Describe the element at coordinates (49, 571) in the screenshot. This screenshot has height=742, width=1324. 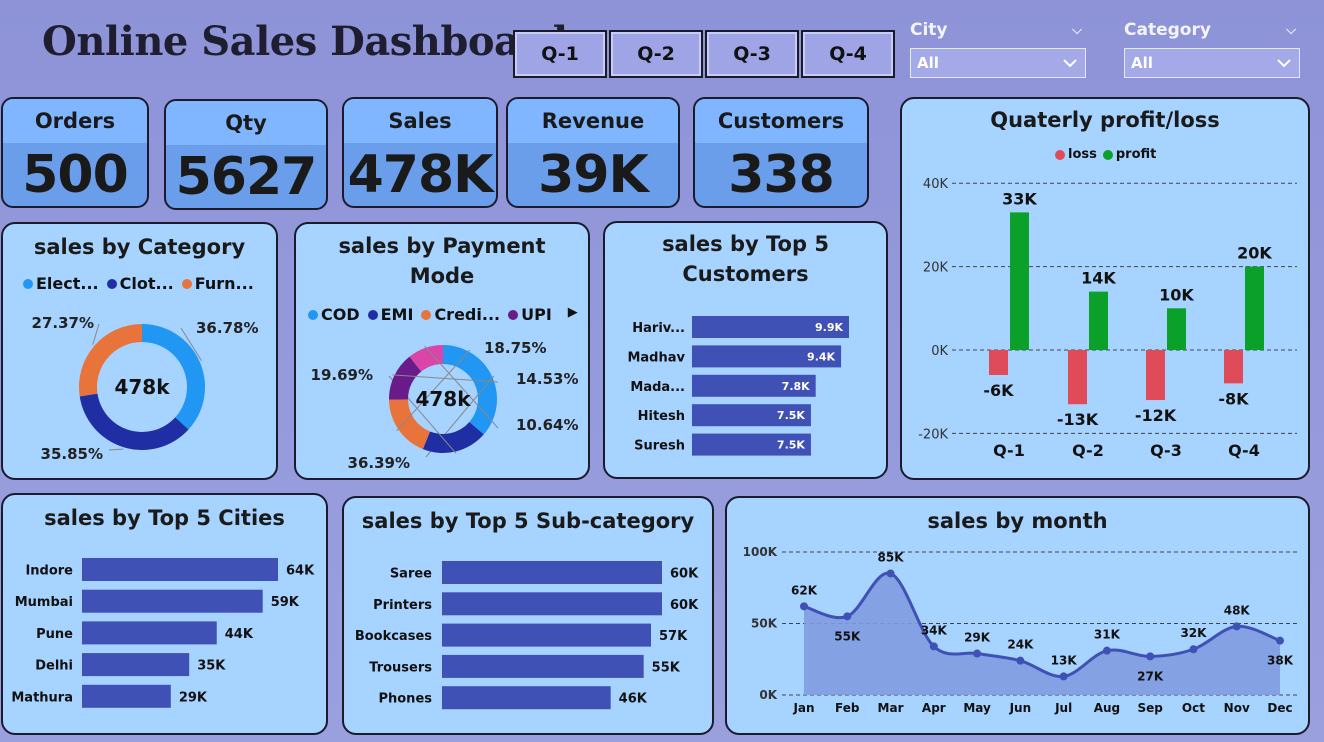
I see `category-label: Indore` at that location.